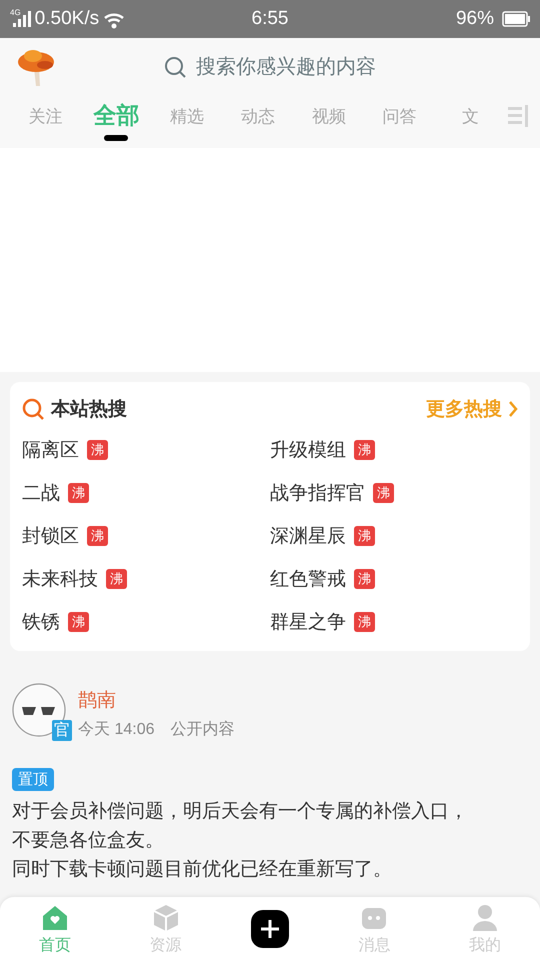  What do you see at coordinates (394, 621) in the screenshot?
I see `hot-search-item: 群星之争 沸` at bounding box center [394, 621].